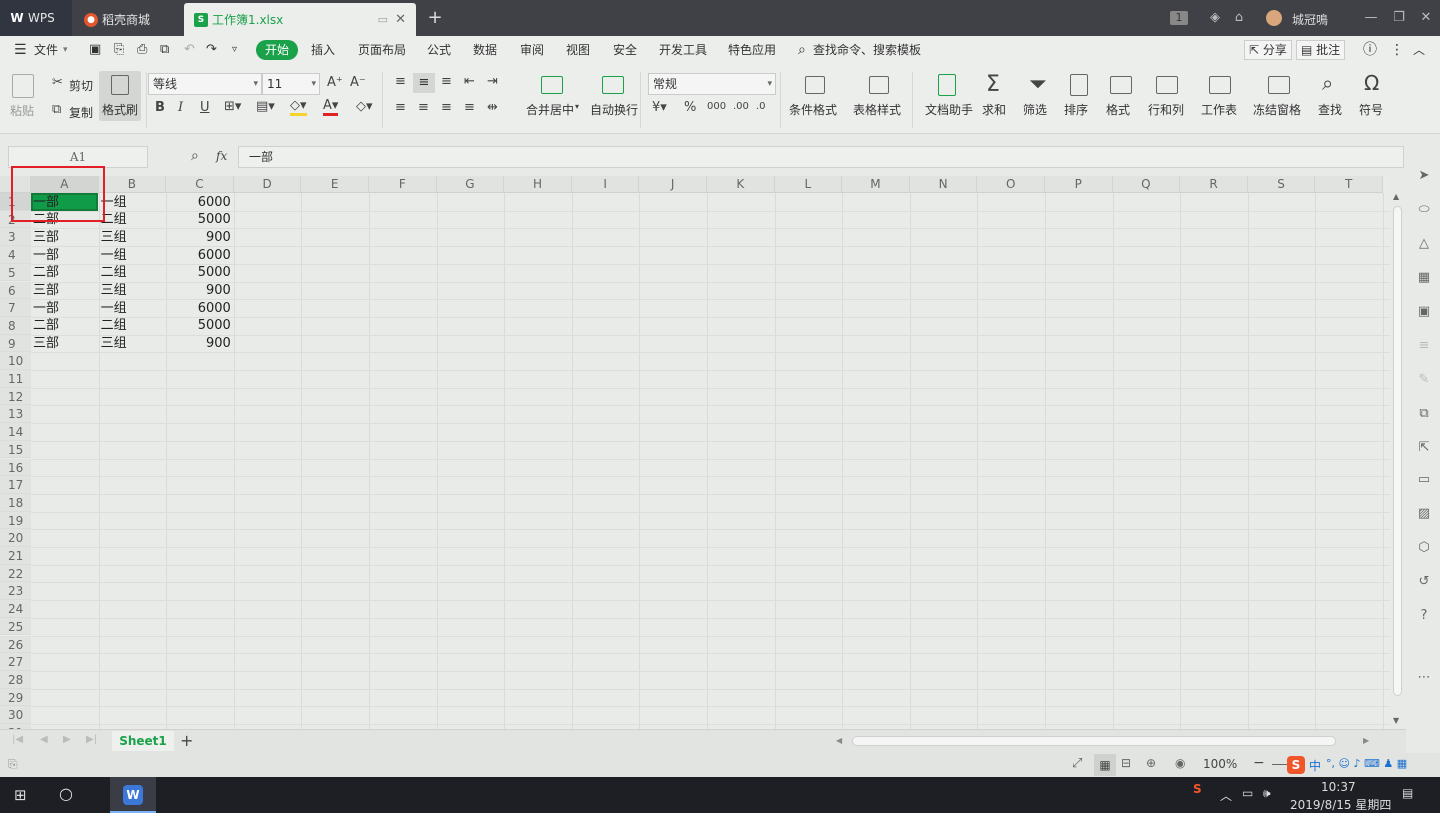  Describe the element at coordinates (15, 538) in the screenshot. I see `row-header-20: 20` at that location.